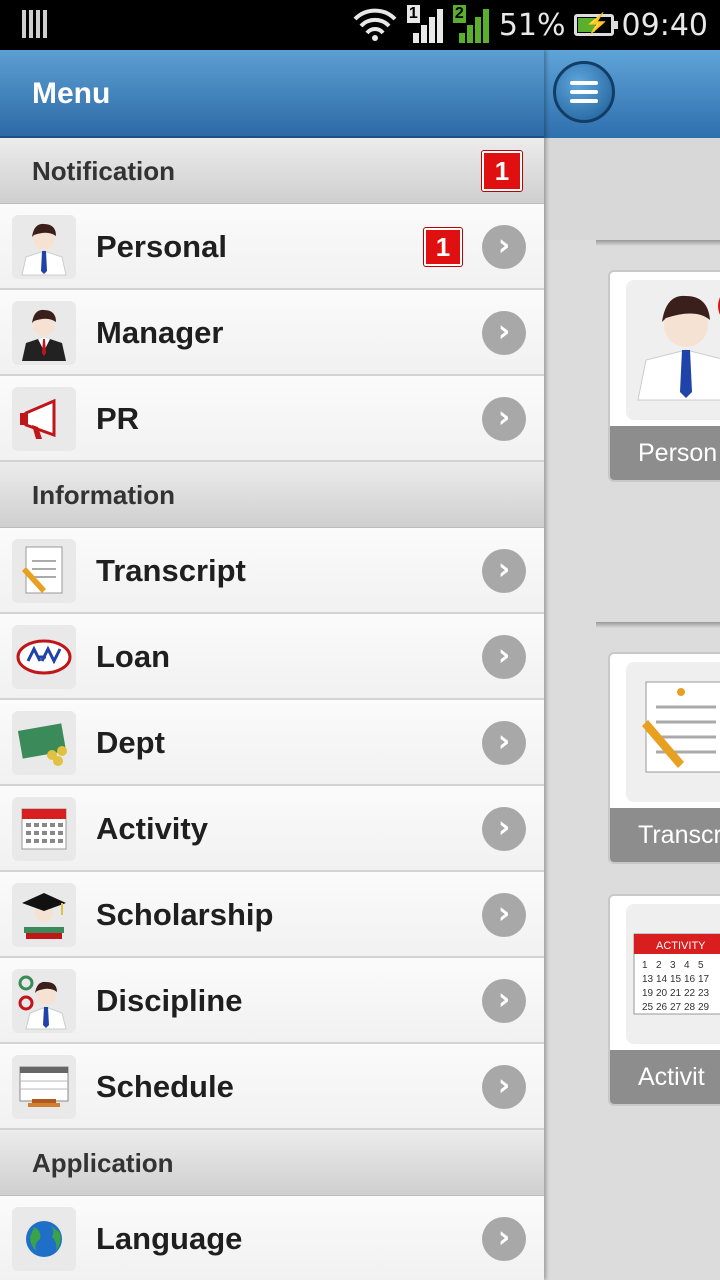  Describe the element at coordinates (662, 993) in the screenshot. I see `svg-text: 20` at that location.